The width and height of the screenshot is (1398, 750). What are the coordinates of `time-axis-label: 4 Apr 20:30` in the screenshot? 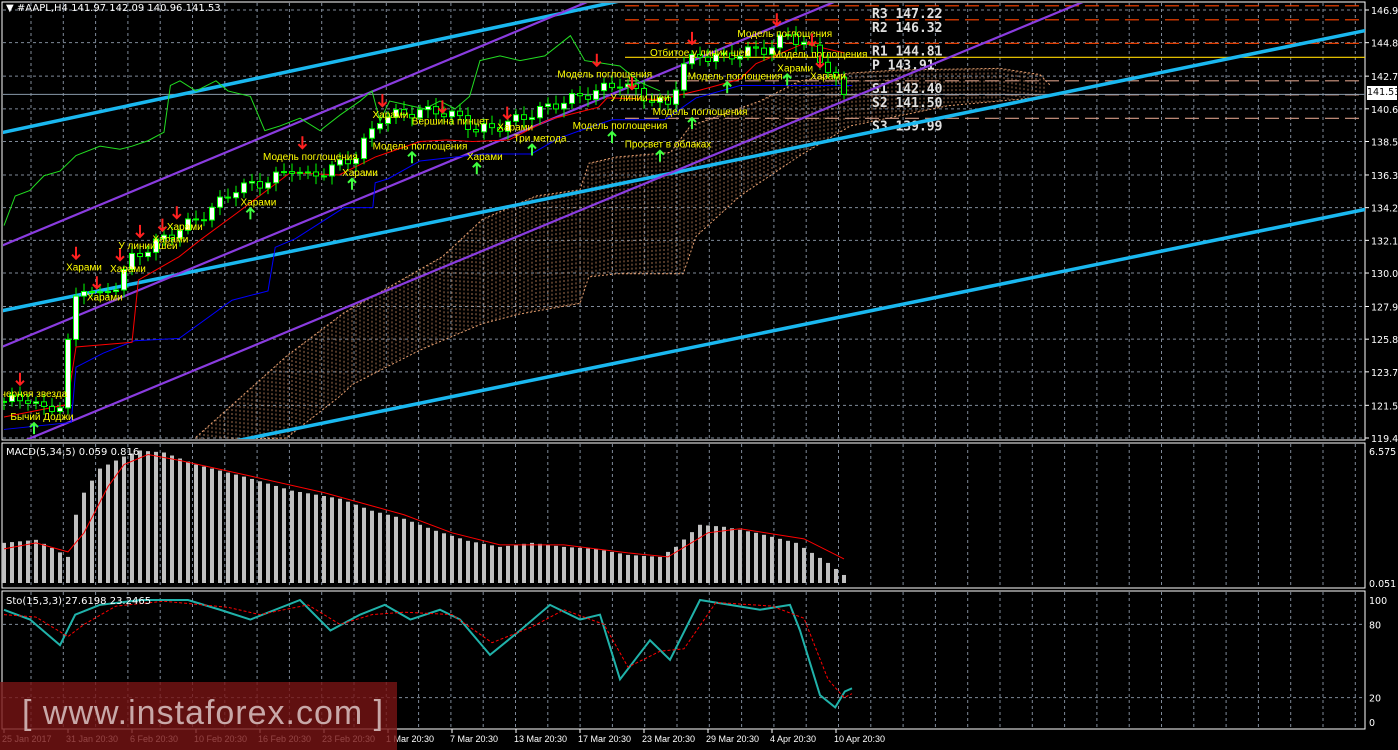 It's located at (793, 739).